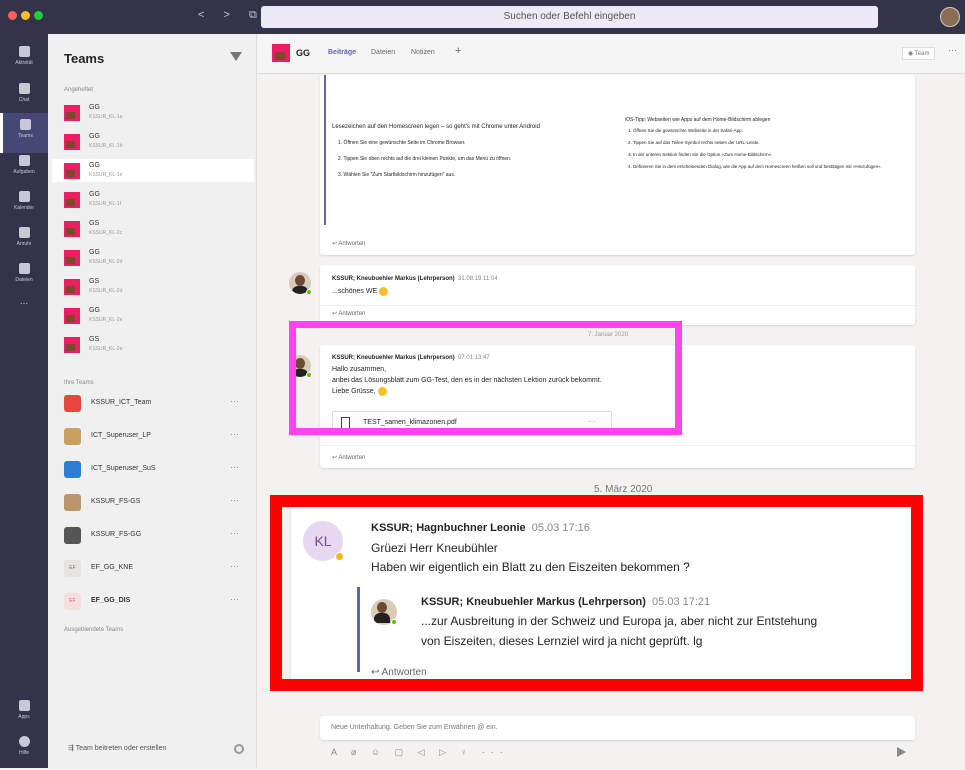  Describe the element at coordinates (153, 403) in the screenshot. I see `my-team-item: KSSUR_ICT_Team ···` at that location.